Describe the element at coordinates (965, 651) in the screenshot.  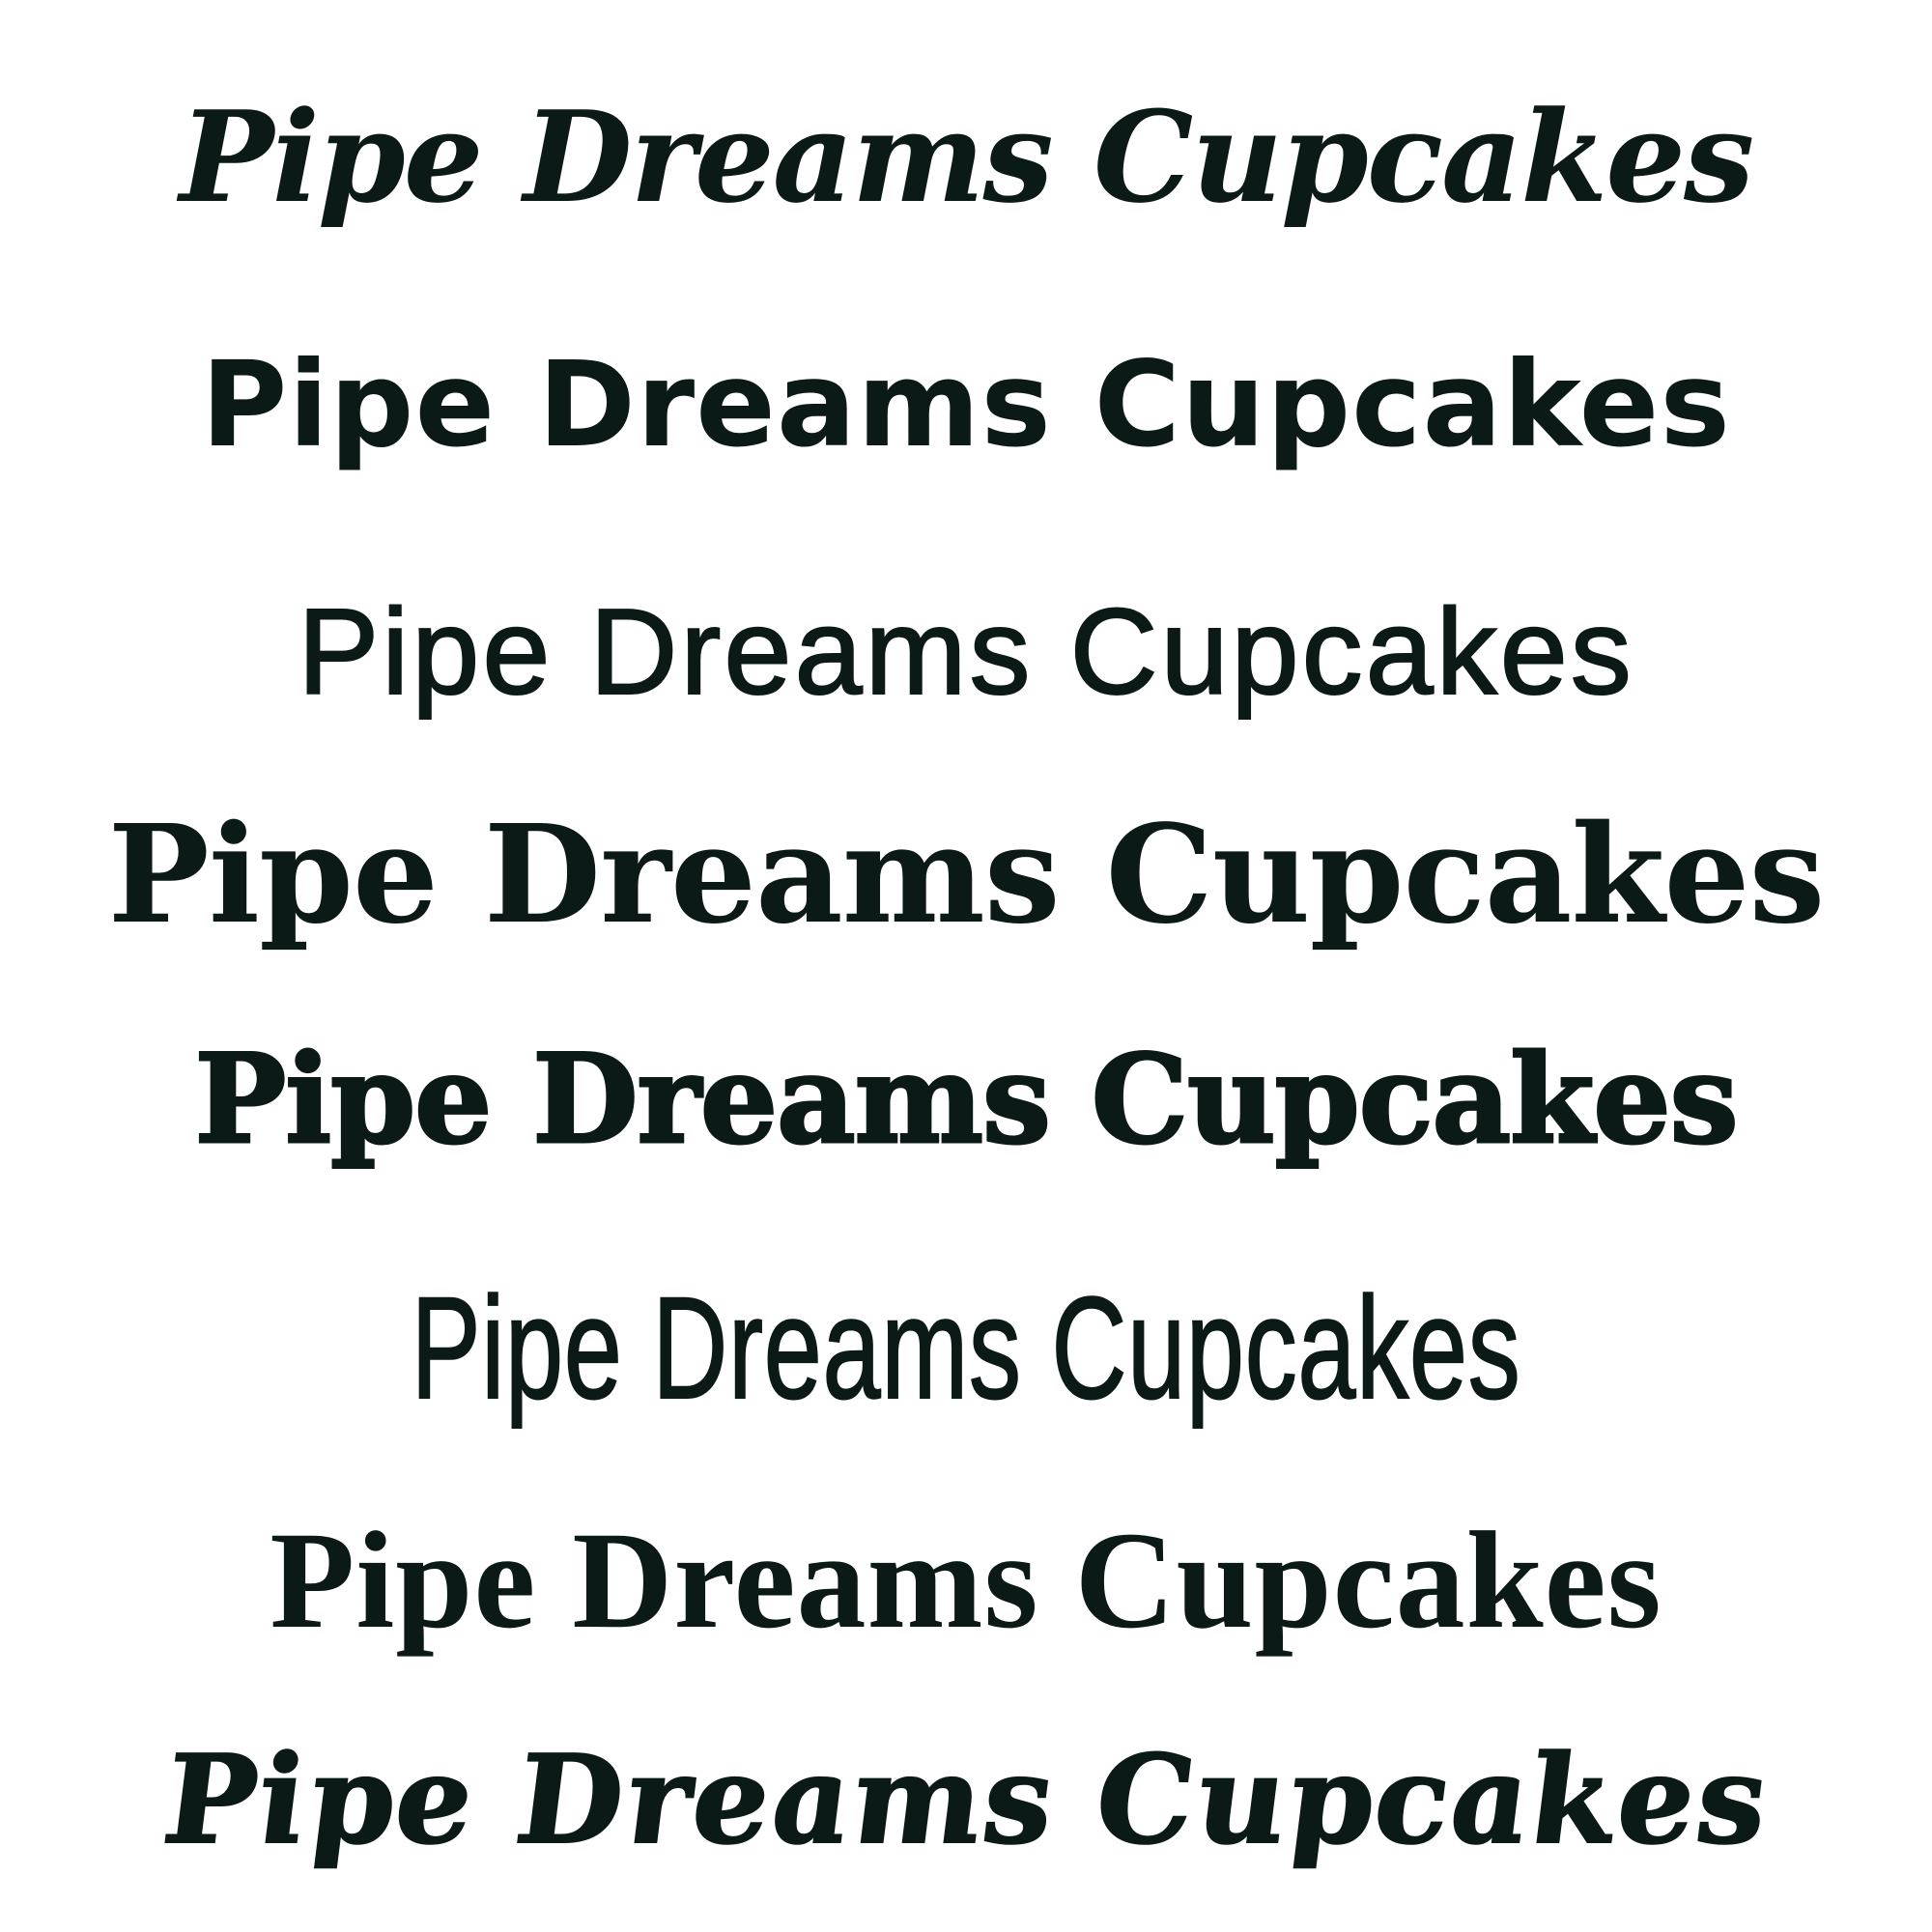
I see `font-sample-geometric-sans: Pipe Dreams Cupcakes` at that location.